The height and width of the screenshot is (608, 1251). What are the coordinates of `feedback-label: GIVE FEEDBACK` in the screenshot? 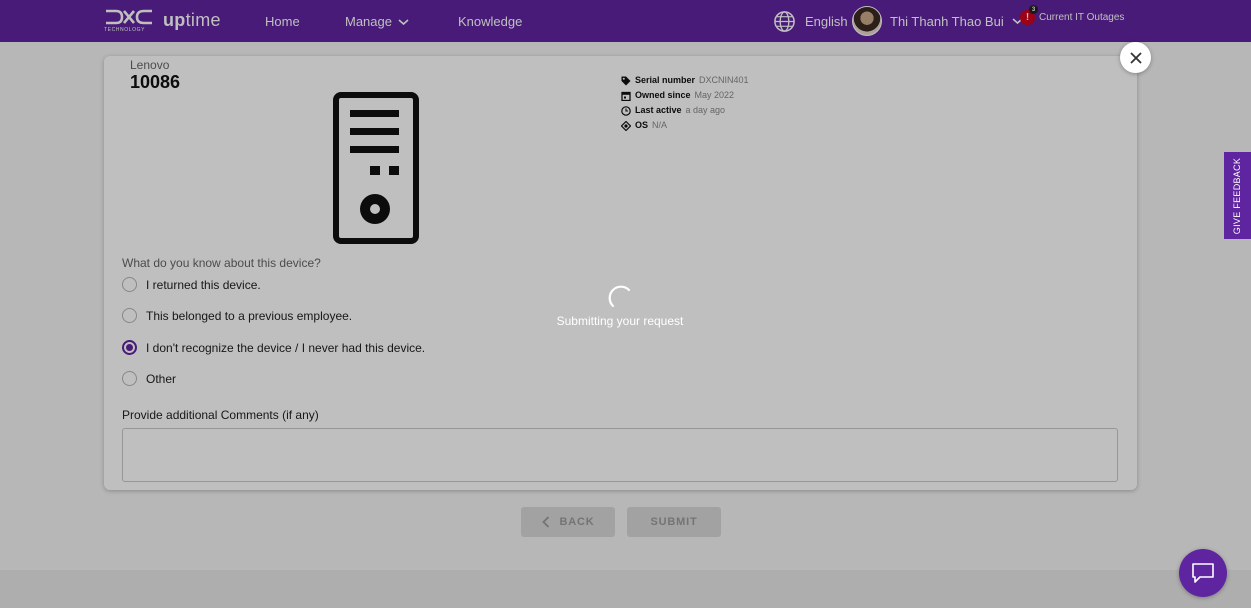 It's located at (1237, 195).